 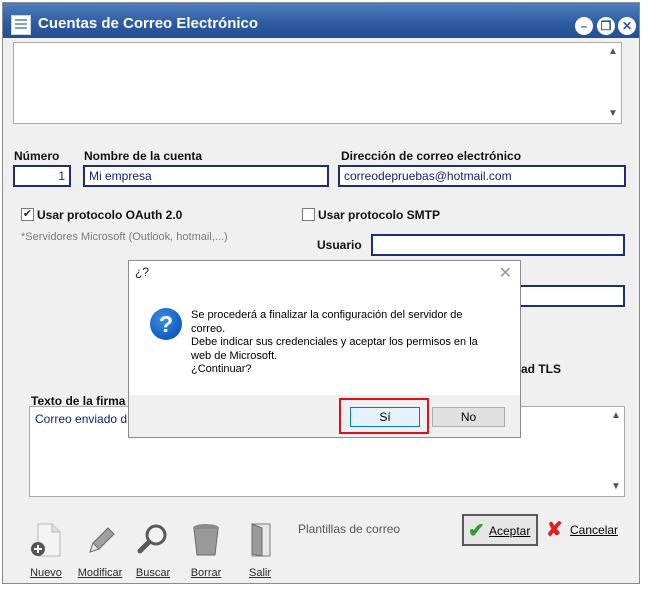 What do you see at coordinates (153, 573) in the screenshot?
I see `buscar-label: Buscar` at bounding box center [153, 573].